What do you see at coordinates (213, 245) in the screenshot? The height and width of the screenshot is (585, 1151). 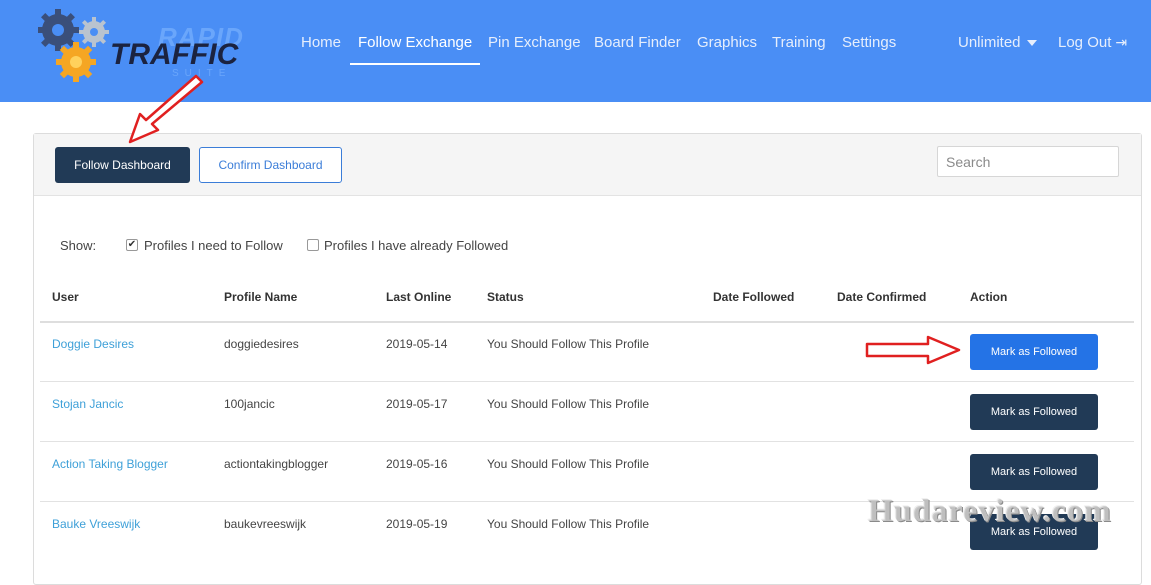 I see `filter-need-to-follow-label: Profiles I need to Follow` at bounding box center [213, 245].